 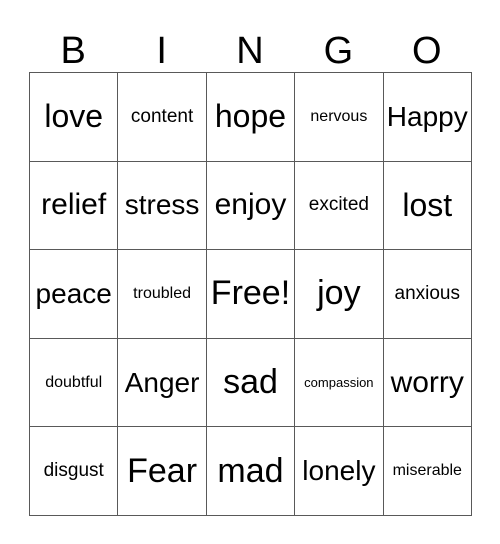 What do you see at coordinates (427, 117) in the screenshot?
I see `bingo-cell: Happy` at bounding box center [427, 117].